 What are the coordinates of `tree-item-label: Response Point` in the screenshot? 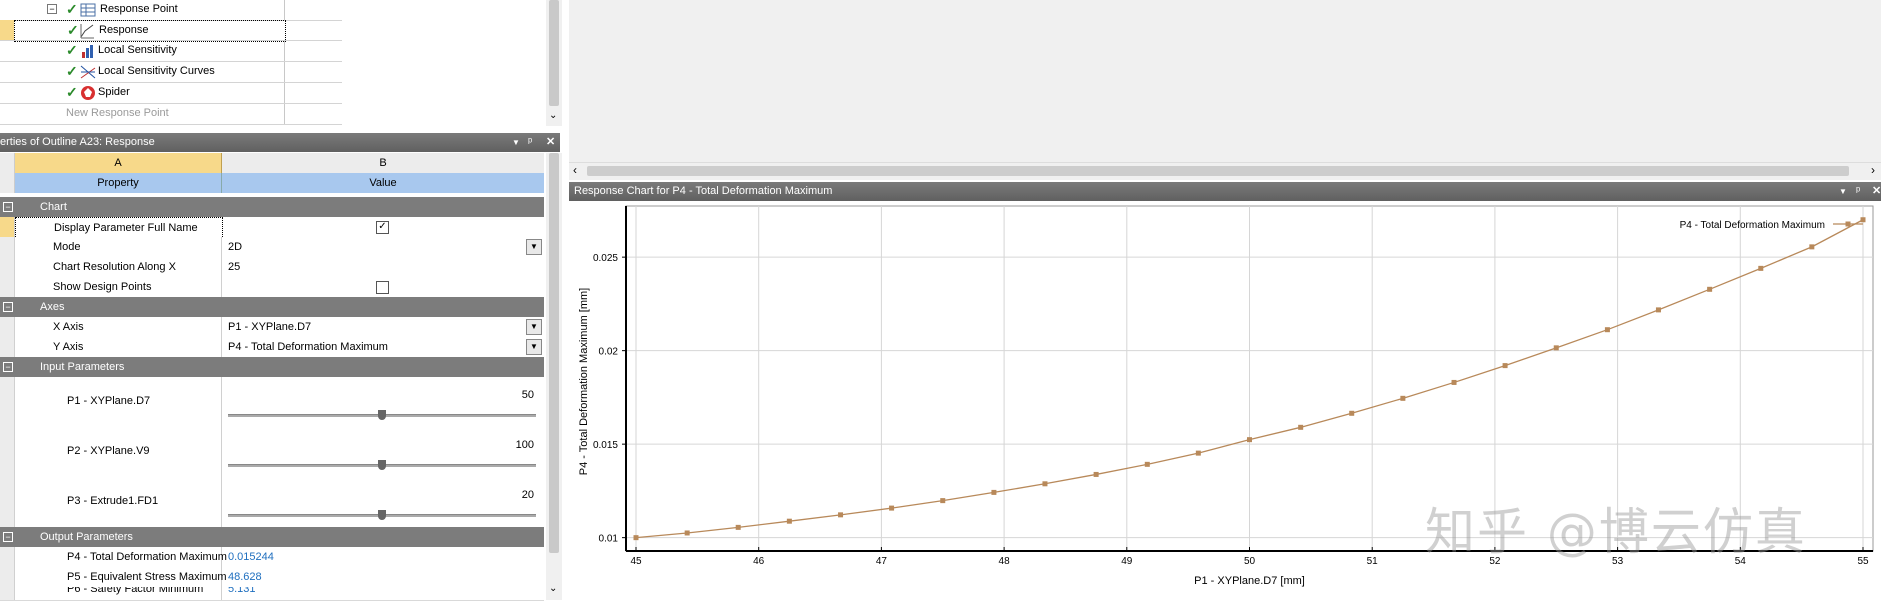 It's located at (139, 9).